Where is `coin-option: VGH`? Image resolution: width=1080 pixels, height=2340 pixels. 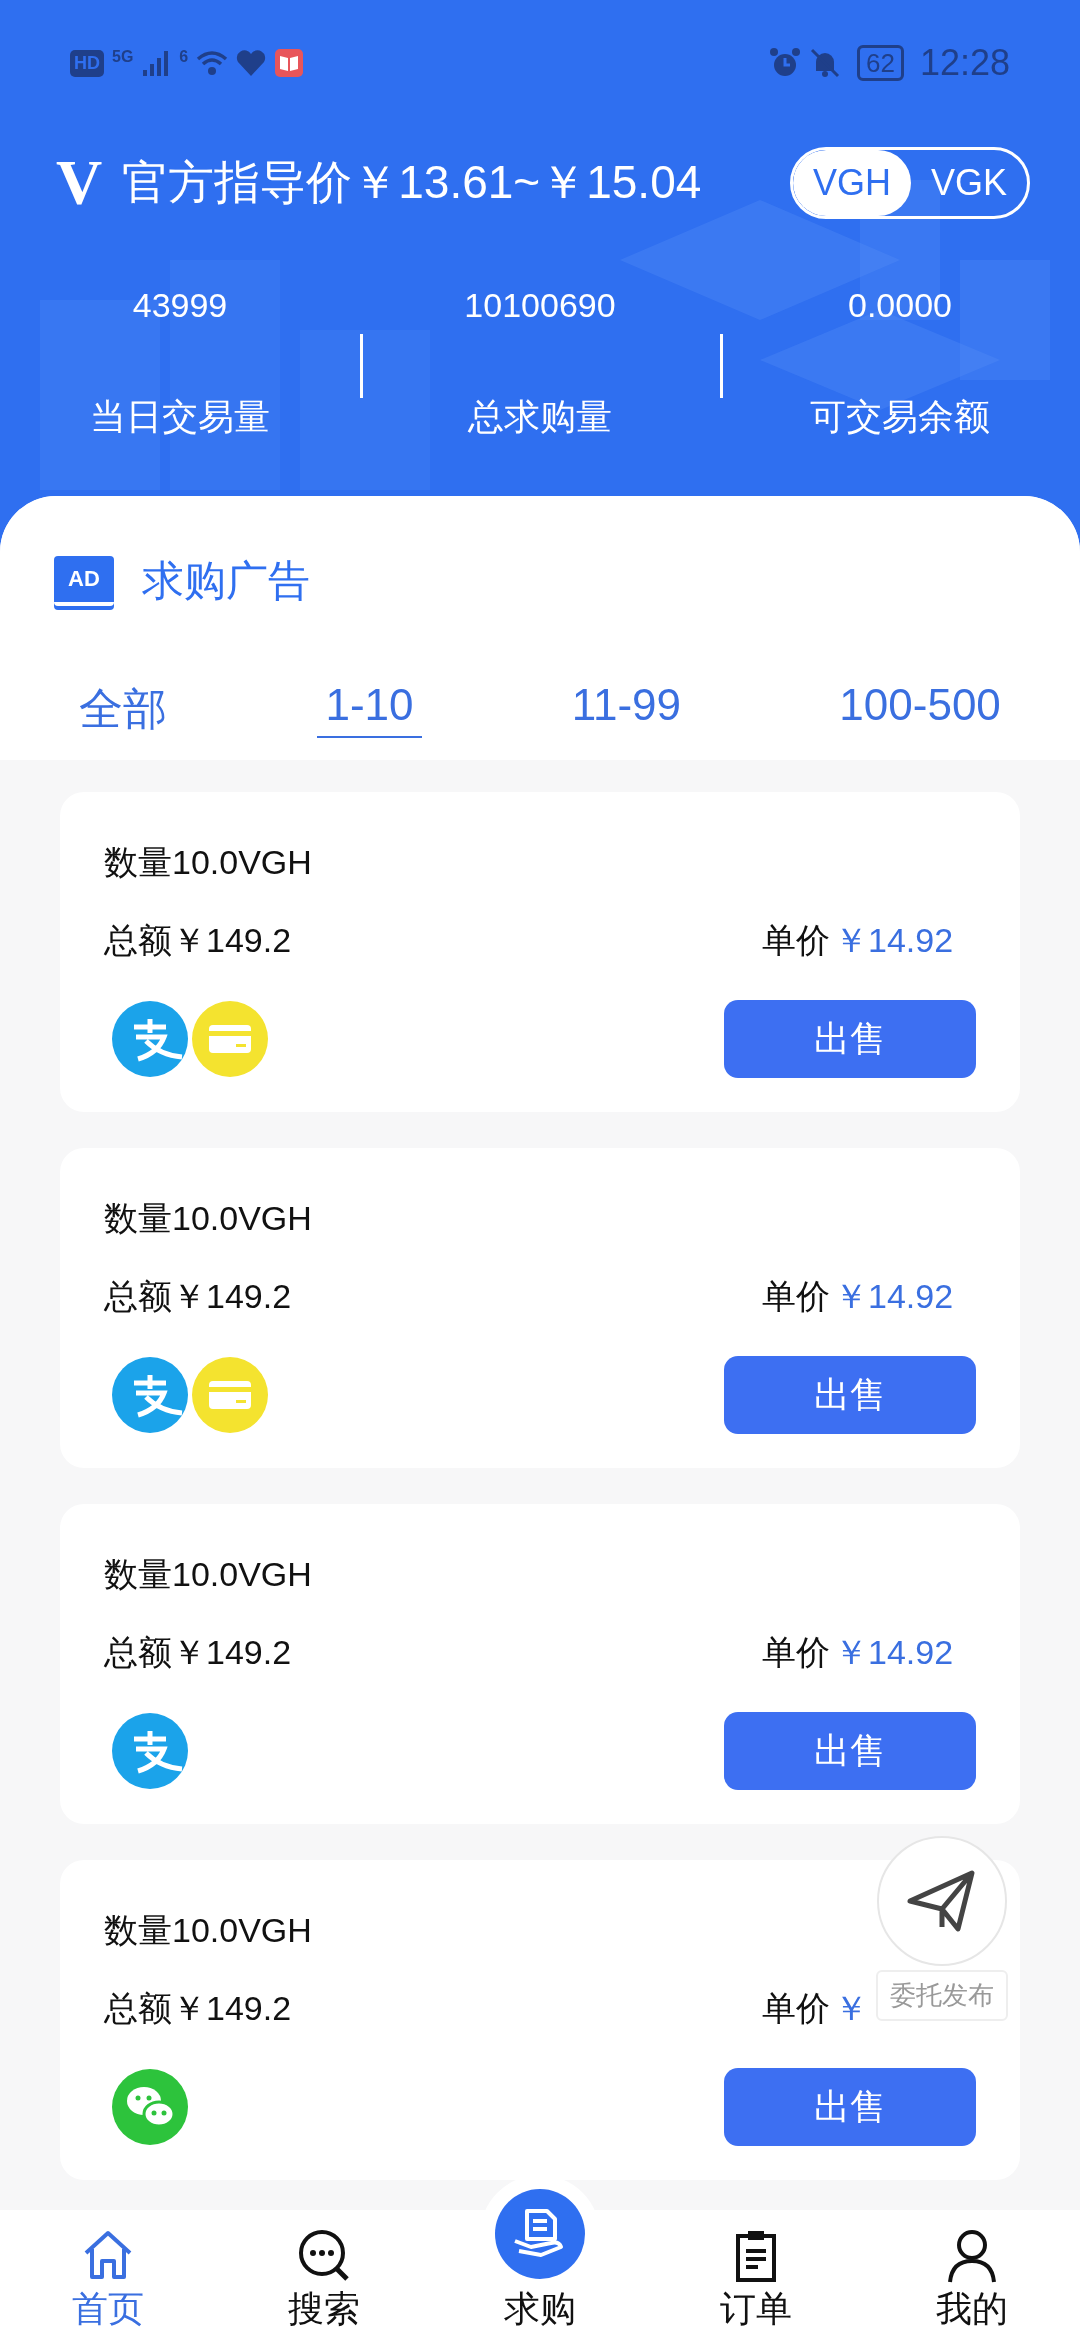 coin-option: VGH is located at coordinates (851, 183).